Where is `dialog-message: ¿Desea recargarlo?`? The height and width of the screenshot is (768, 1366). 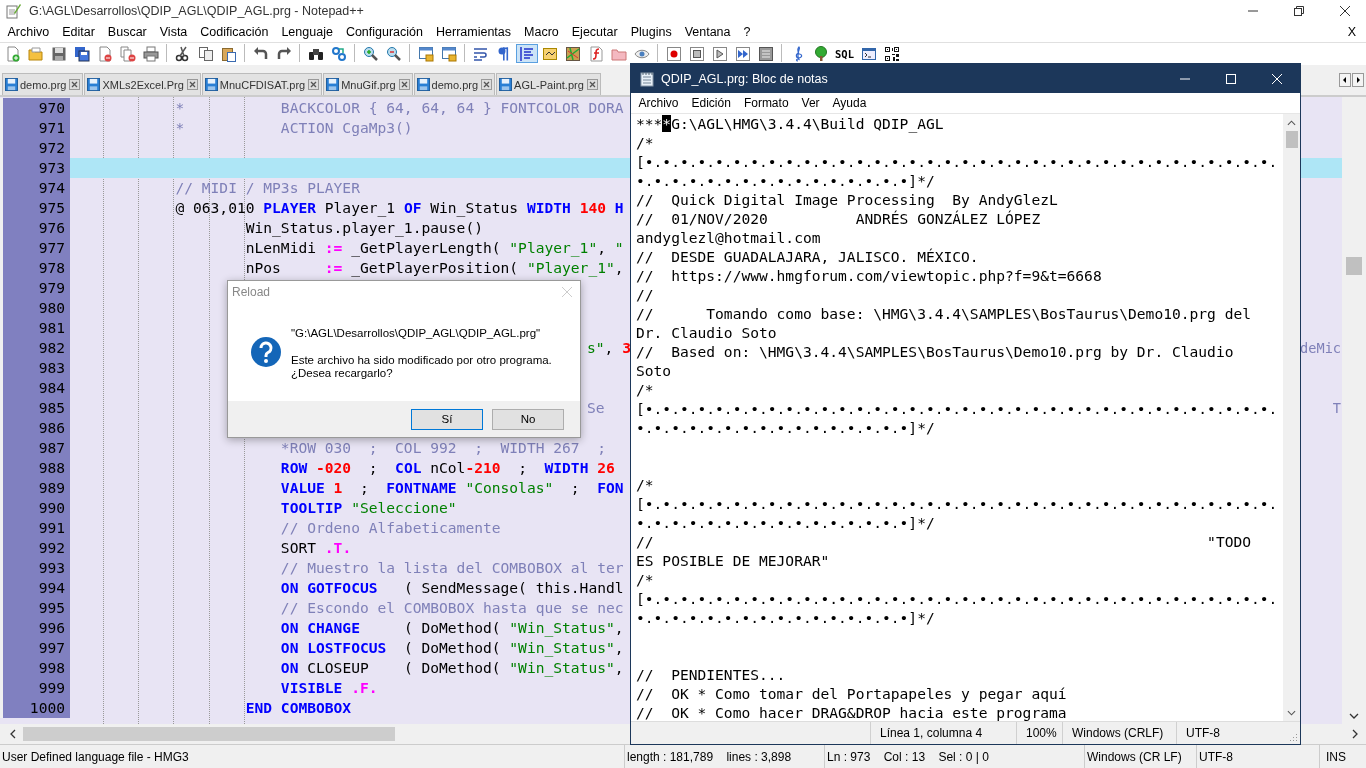 dialog-message: ¿Desea recargarlo? is located at coordinates (342, 373).